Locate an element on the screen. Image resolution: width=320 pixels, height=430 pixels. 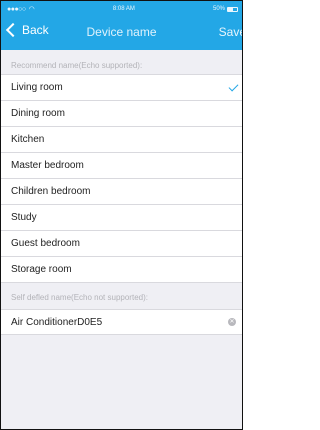
list-item-label: Study is located at coordinates (24, 217).